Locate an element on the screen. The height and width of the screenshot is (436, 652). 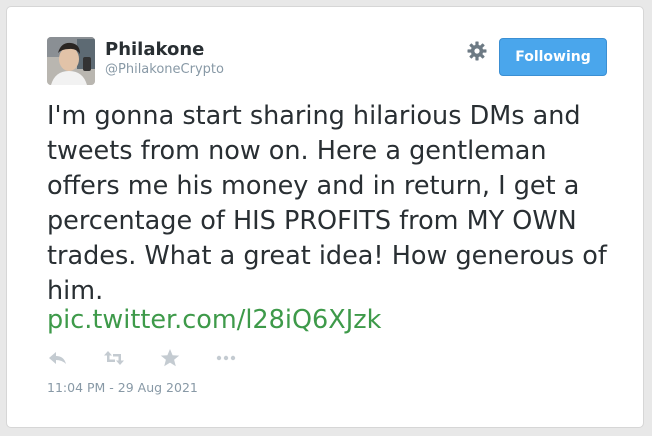
tweet-media-link: pic.twitter.com/l28iQ6XJzk is located at coordinates (214, 320).